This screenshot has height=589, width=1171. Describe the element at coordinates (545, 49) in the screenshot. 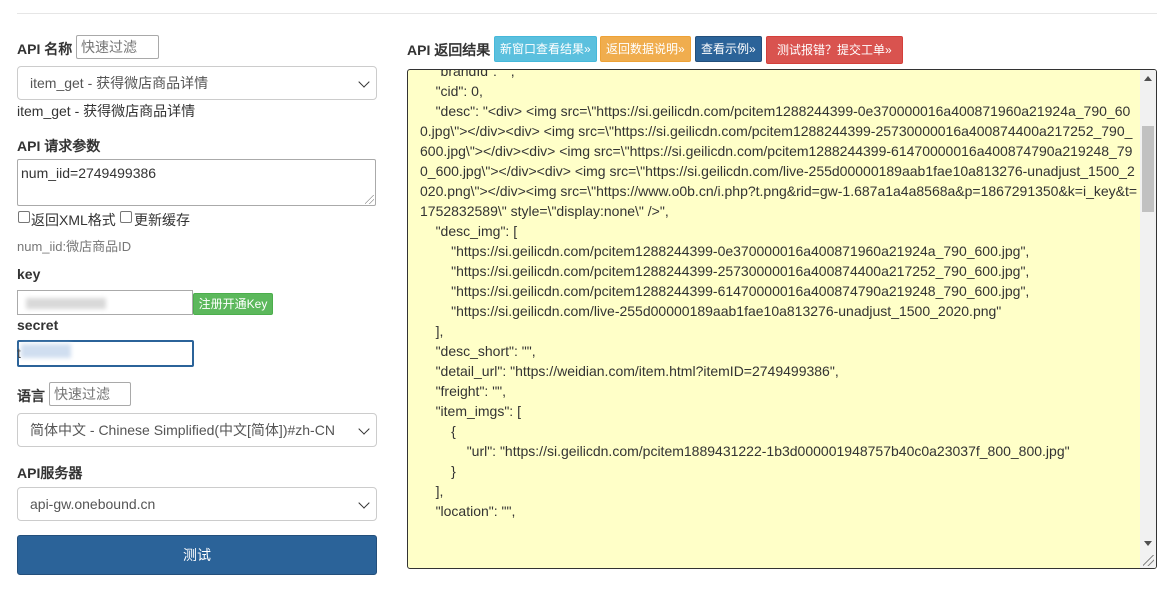

I see `open-new-window-button: 新窗口查看结果»` at that location.